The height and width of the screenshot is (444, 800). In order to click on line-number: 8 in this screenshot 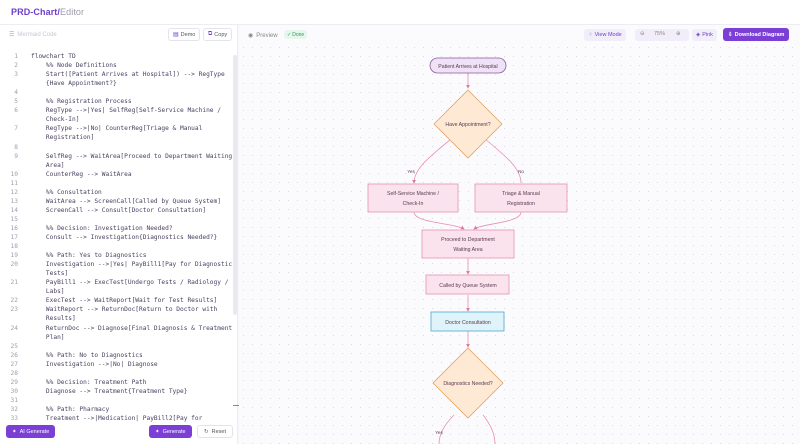, I will do `click(16, 147)`.